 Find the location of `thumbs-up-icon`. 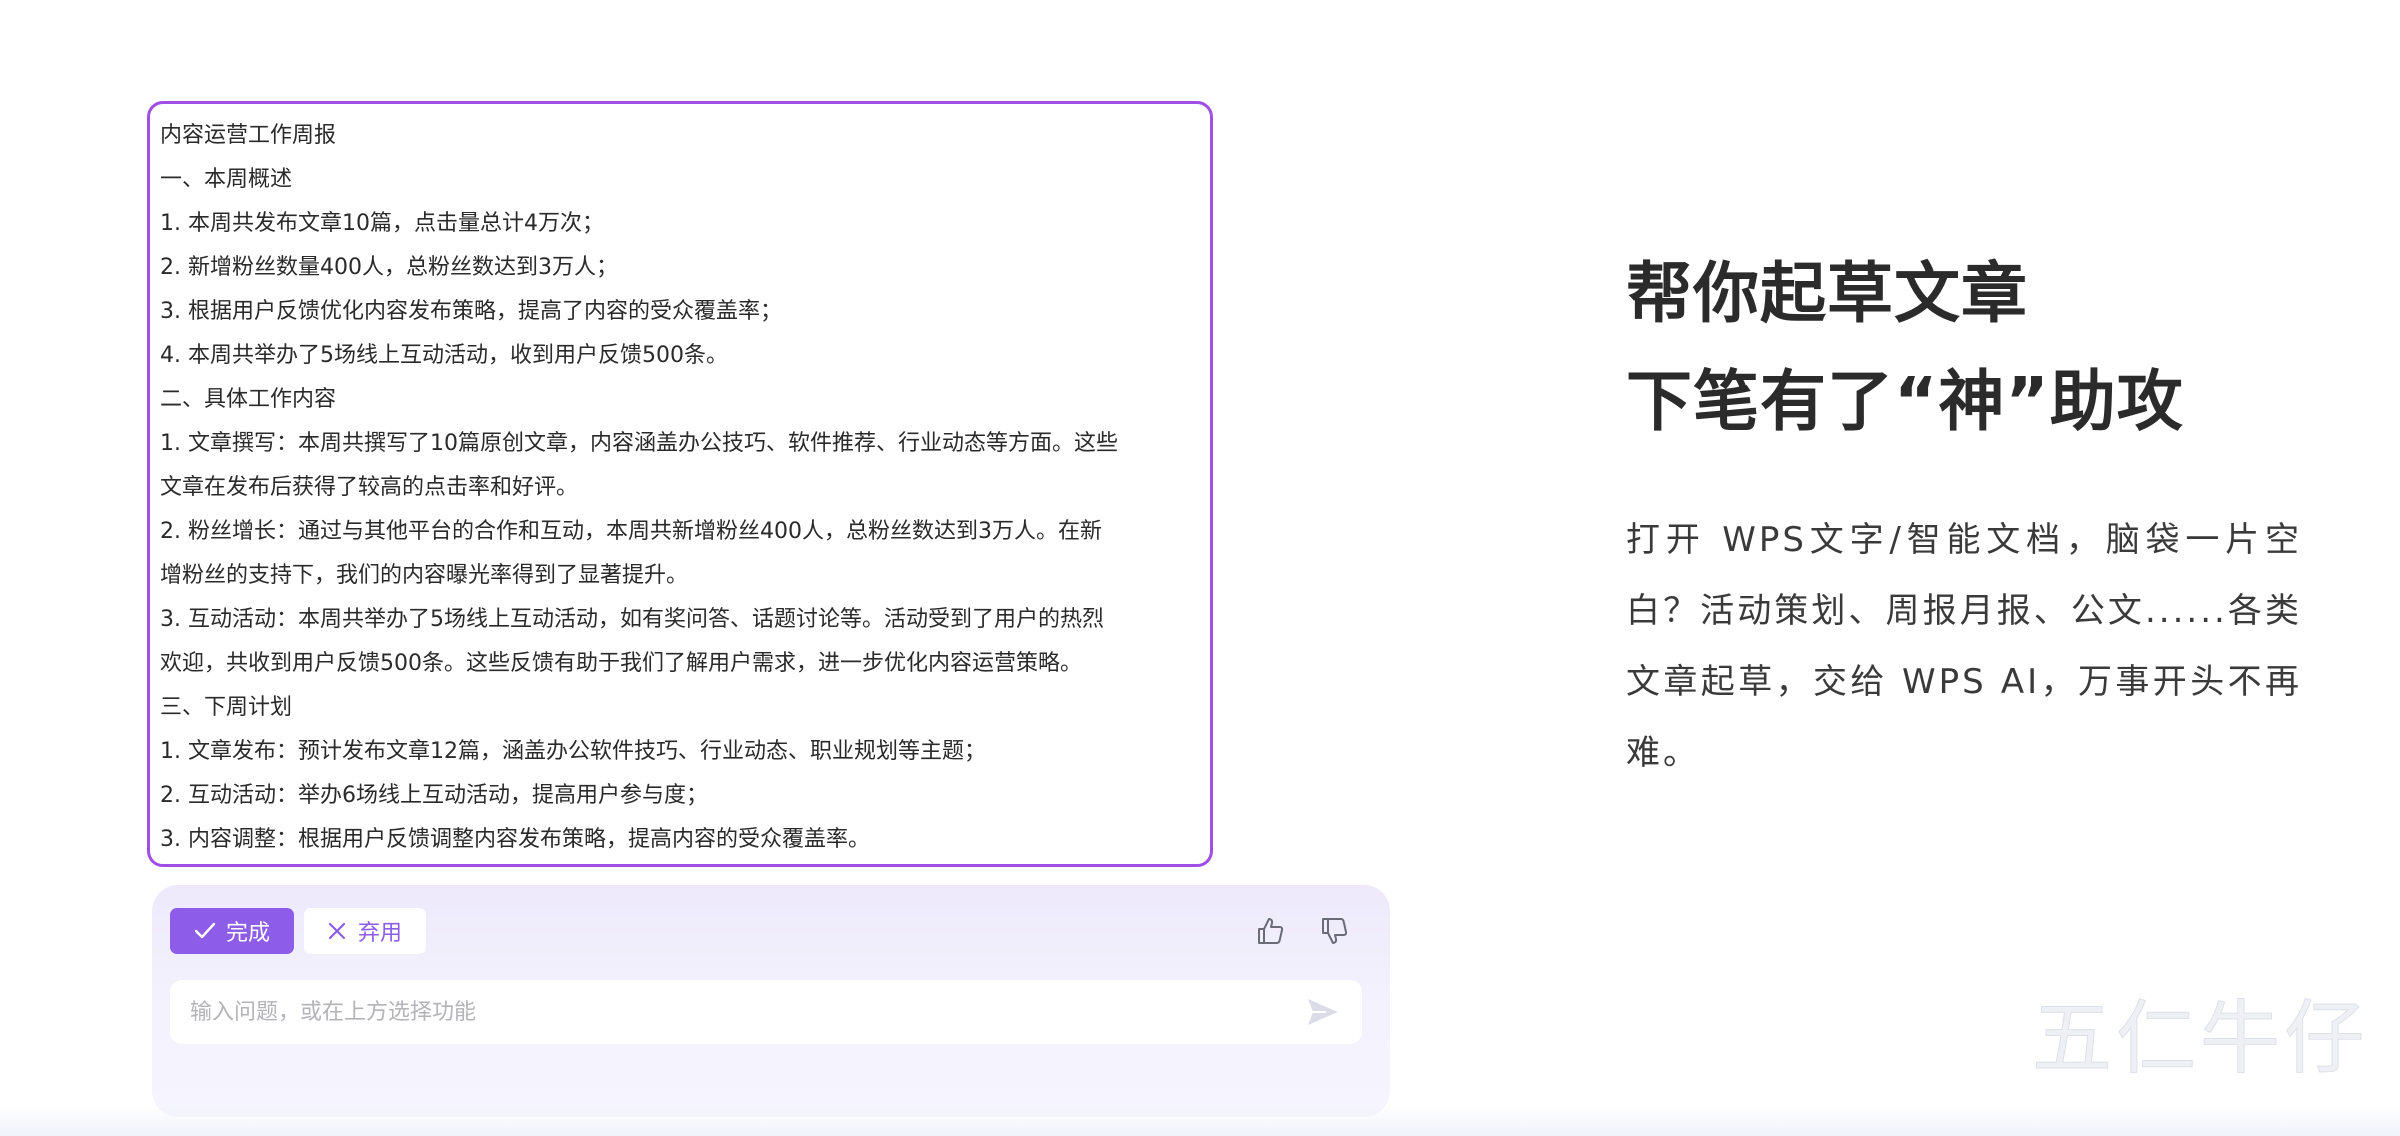

thumbs-up-icon is located at coordinates (1271, 931).